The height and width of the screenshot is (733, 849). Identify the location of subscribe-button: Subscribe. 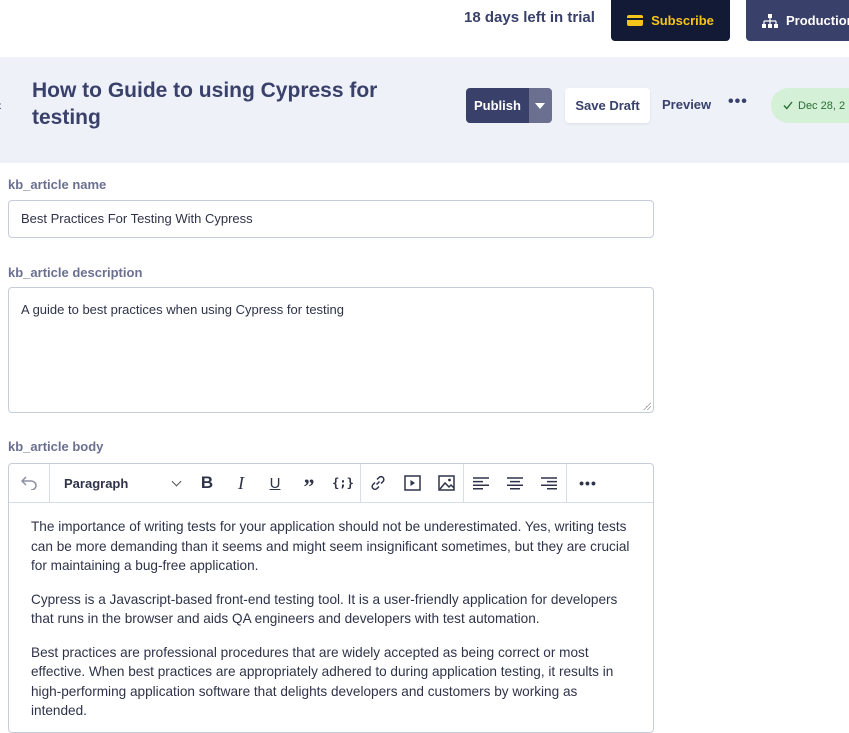
(670, 20).